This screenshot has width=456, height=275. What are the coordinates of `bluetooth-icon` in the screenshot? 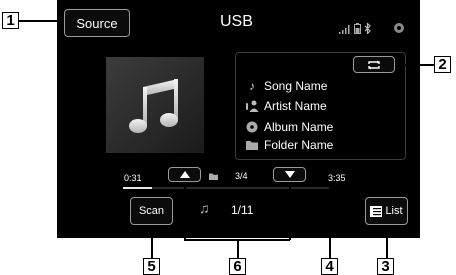 It's located at (367, 28).